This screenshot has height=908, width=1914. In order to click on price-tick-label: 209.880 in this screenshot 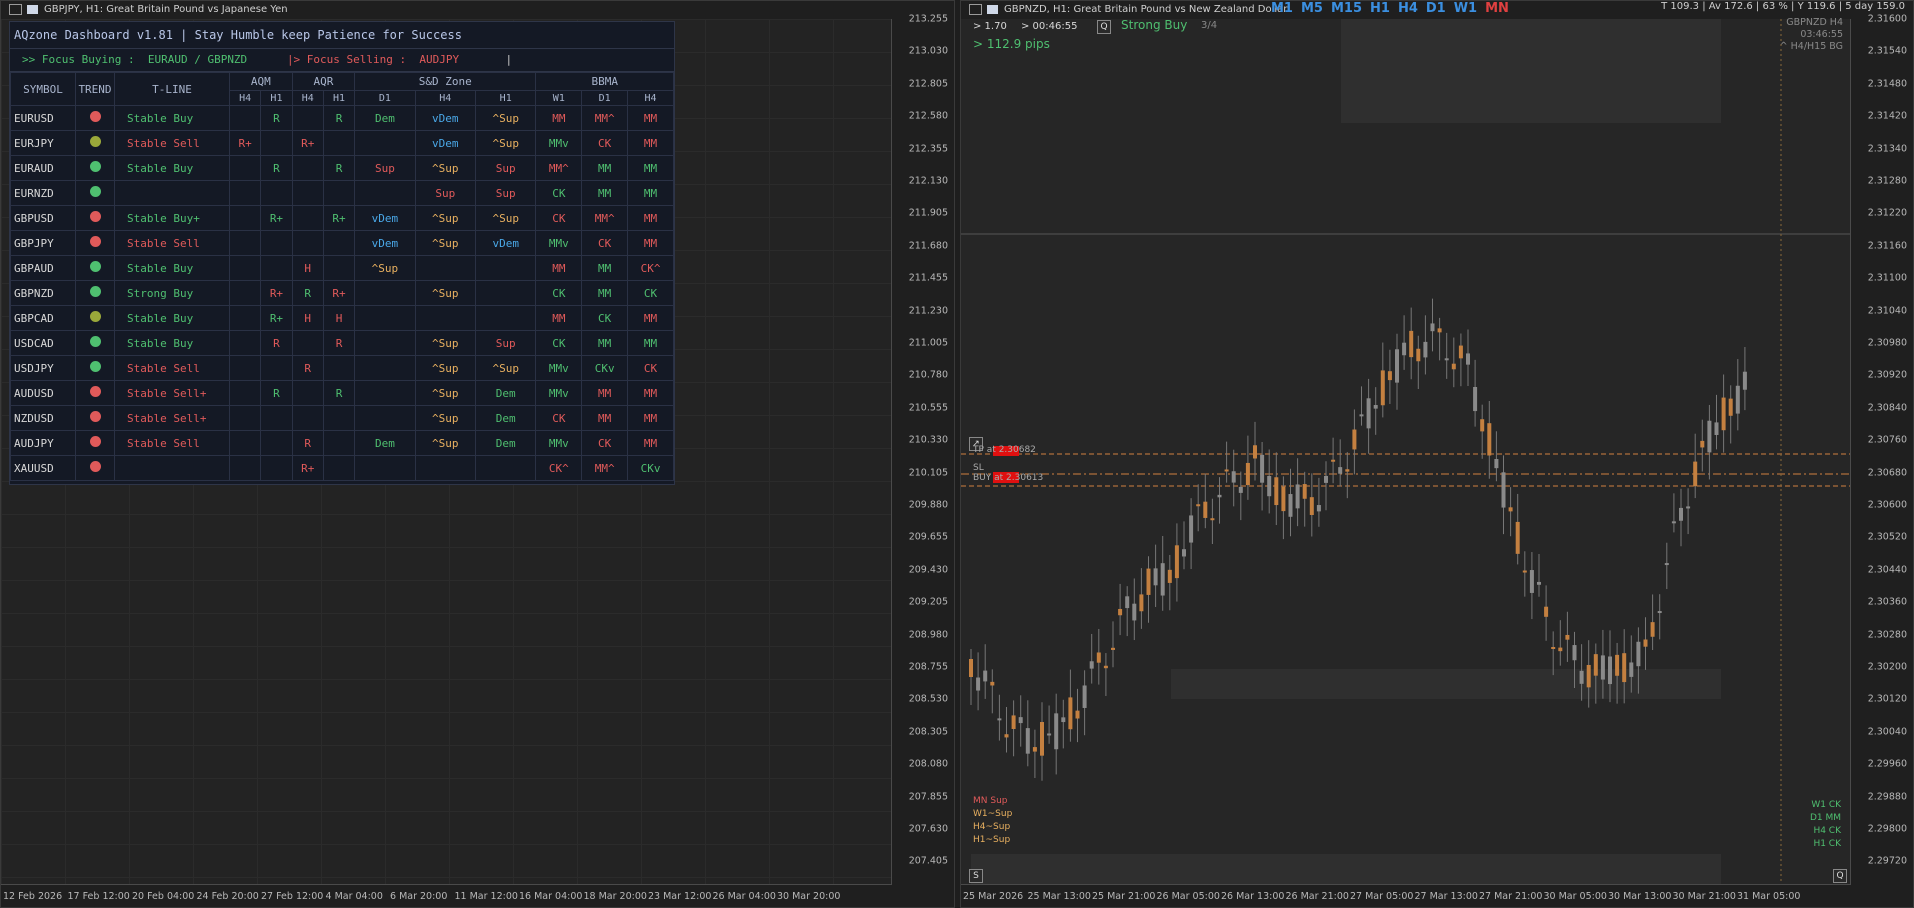, I will do `click(928, 505)`.